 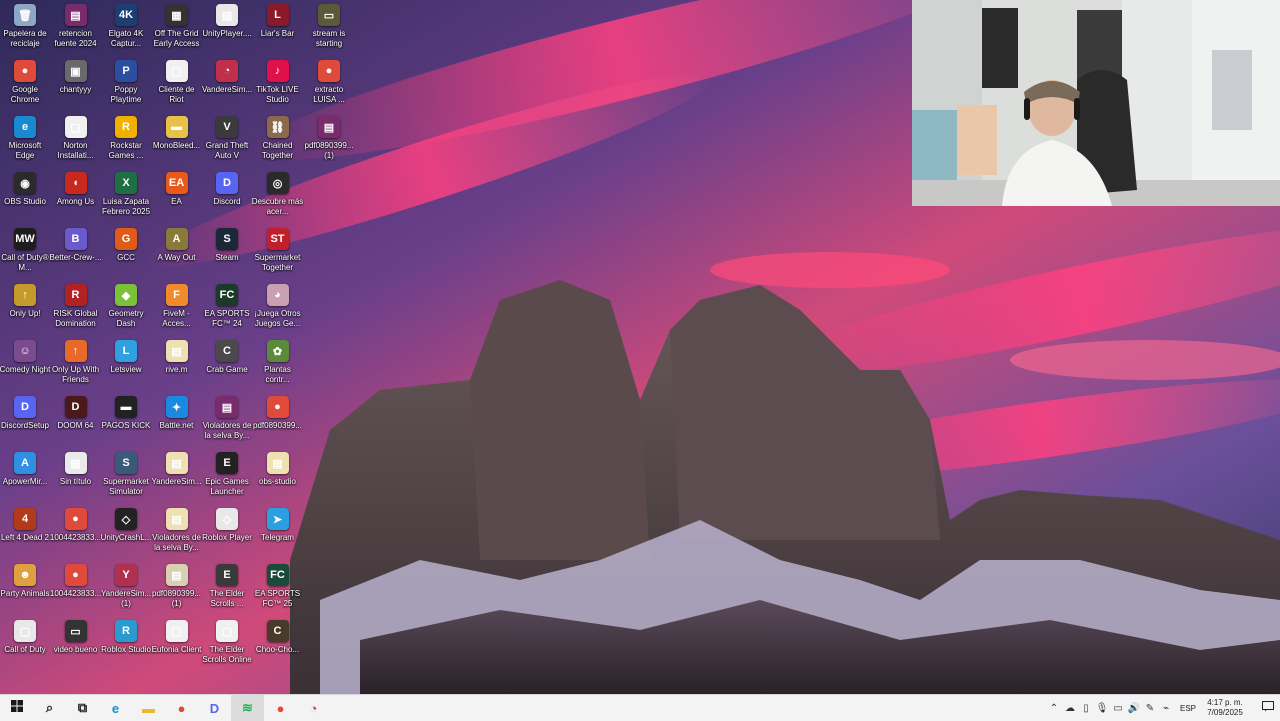 I want to click on display-icon: ▭, so click(x=1118, y=708).